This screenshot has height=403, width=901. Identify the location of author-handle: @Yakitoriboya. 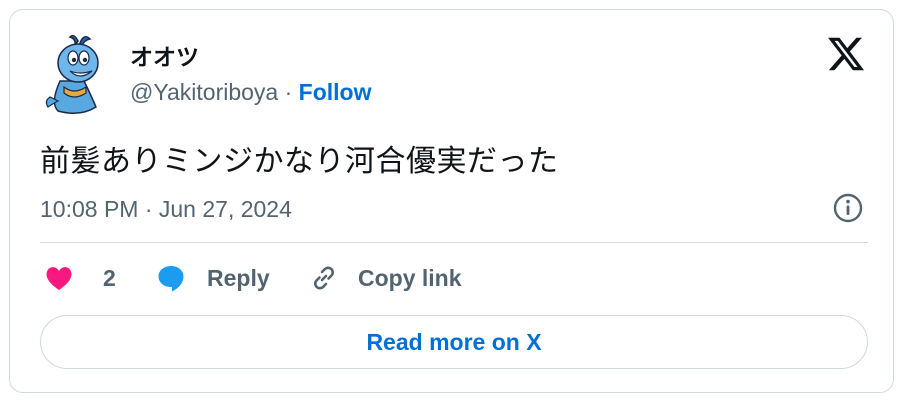
(204, 92).